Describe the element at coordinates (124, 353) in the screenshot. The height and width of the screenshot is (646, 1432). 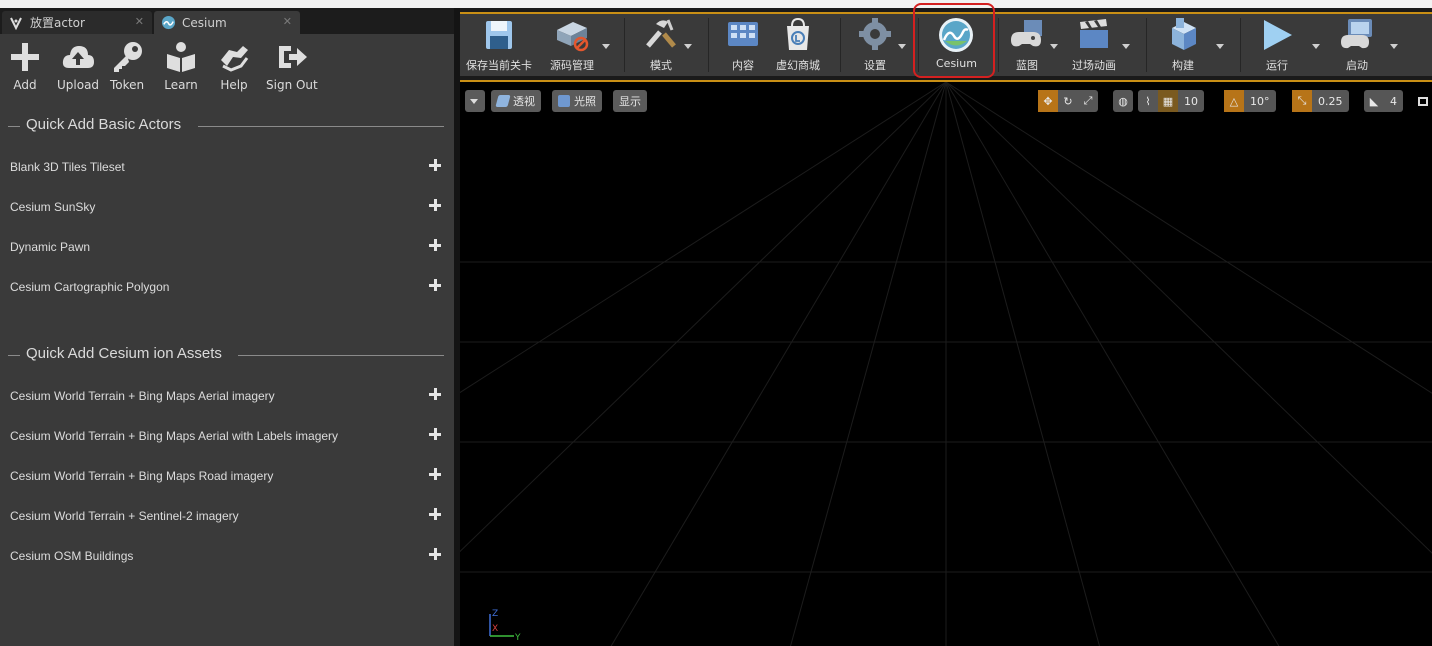
I see `section-title: Quick Add Cesium ion Assets` at that location.